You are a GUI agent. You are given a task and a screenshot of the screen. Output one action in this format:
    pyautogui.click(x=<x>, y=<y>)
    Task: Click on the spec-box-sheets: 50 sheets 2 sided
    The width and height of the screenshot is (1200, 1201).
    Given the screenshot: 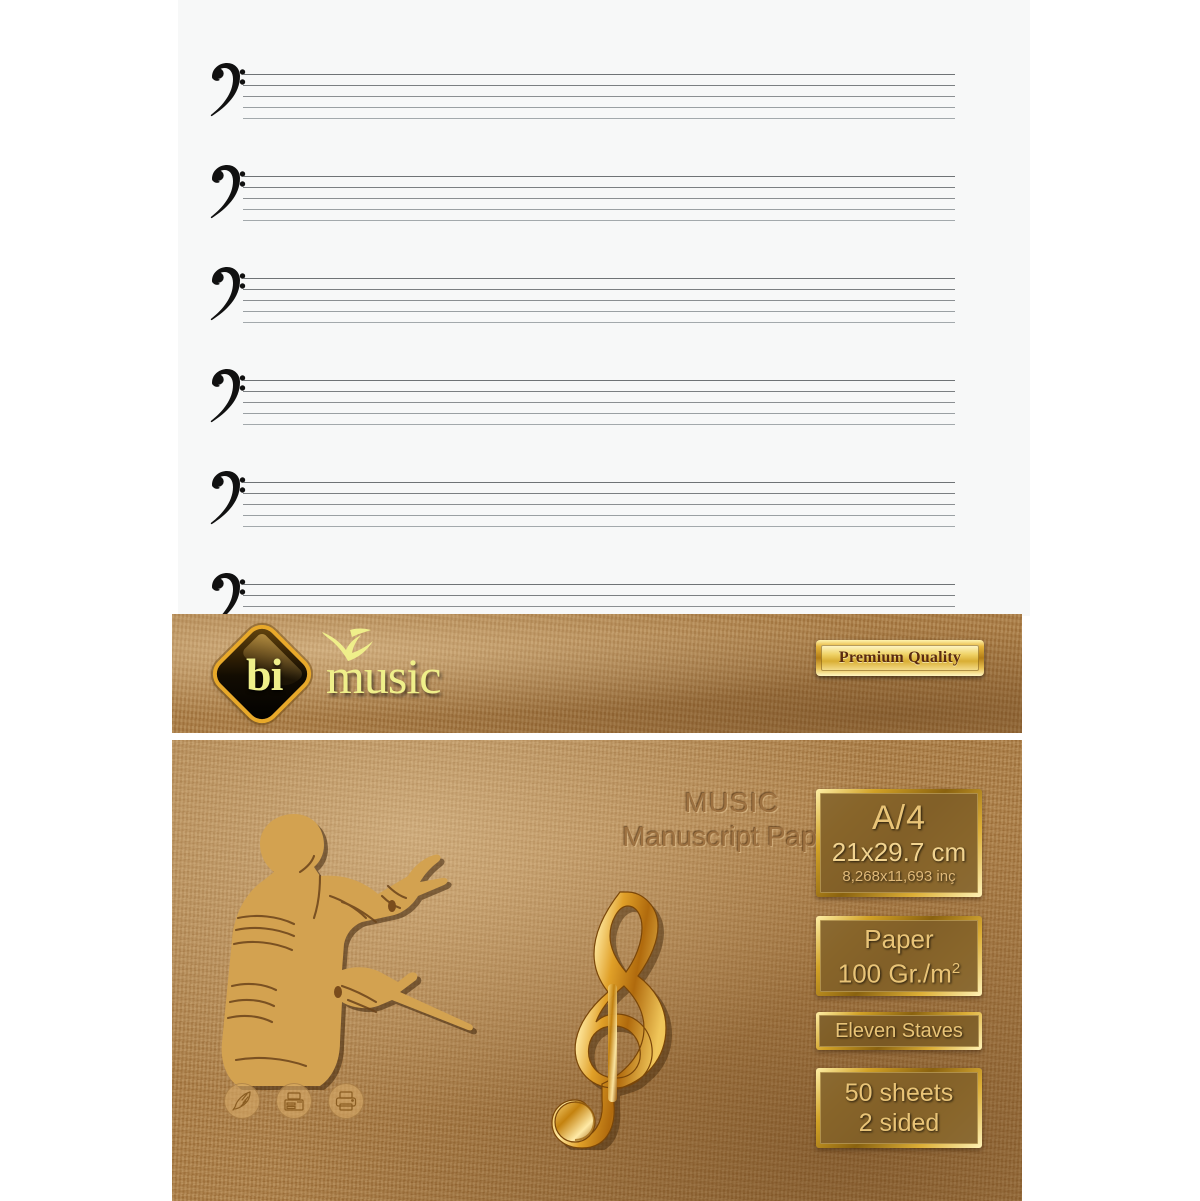 What is the action you would take?
    pyautogui.click(x=899, y=1108)
    